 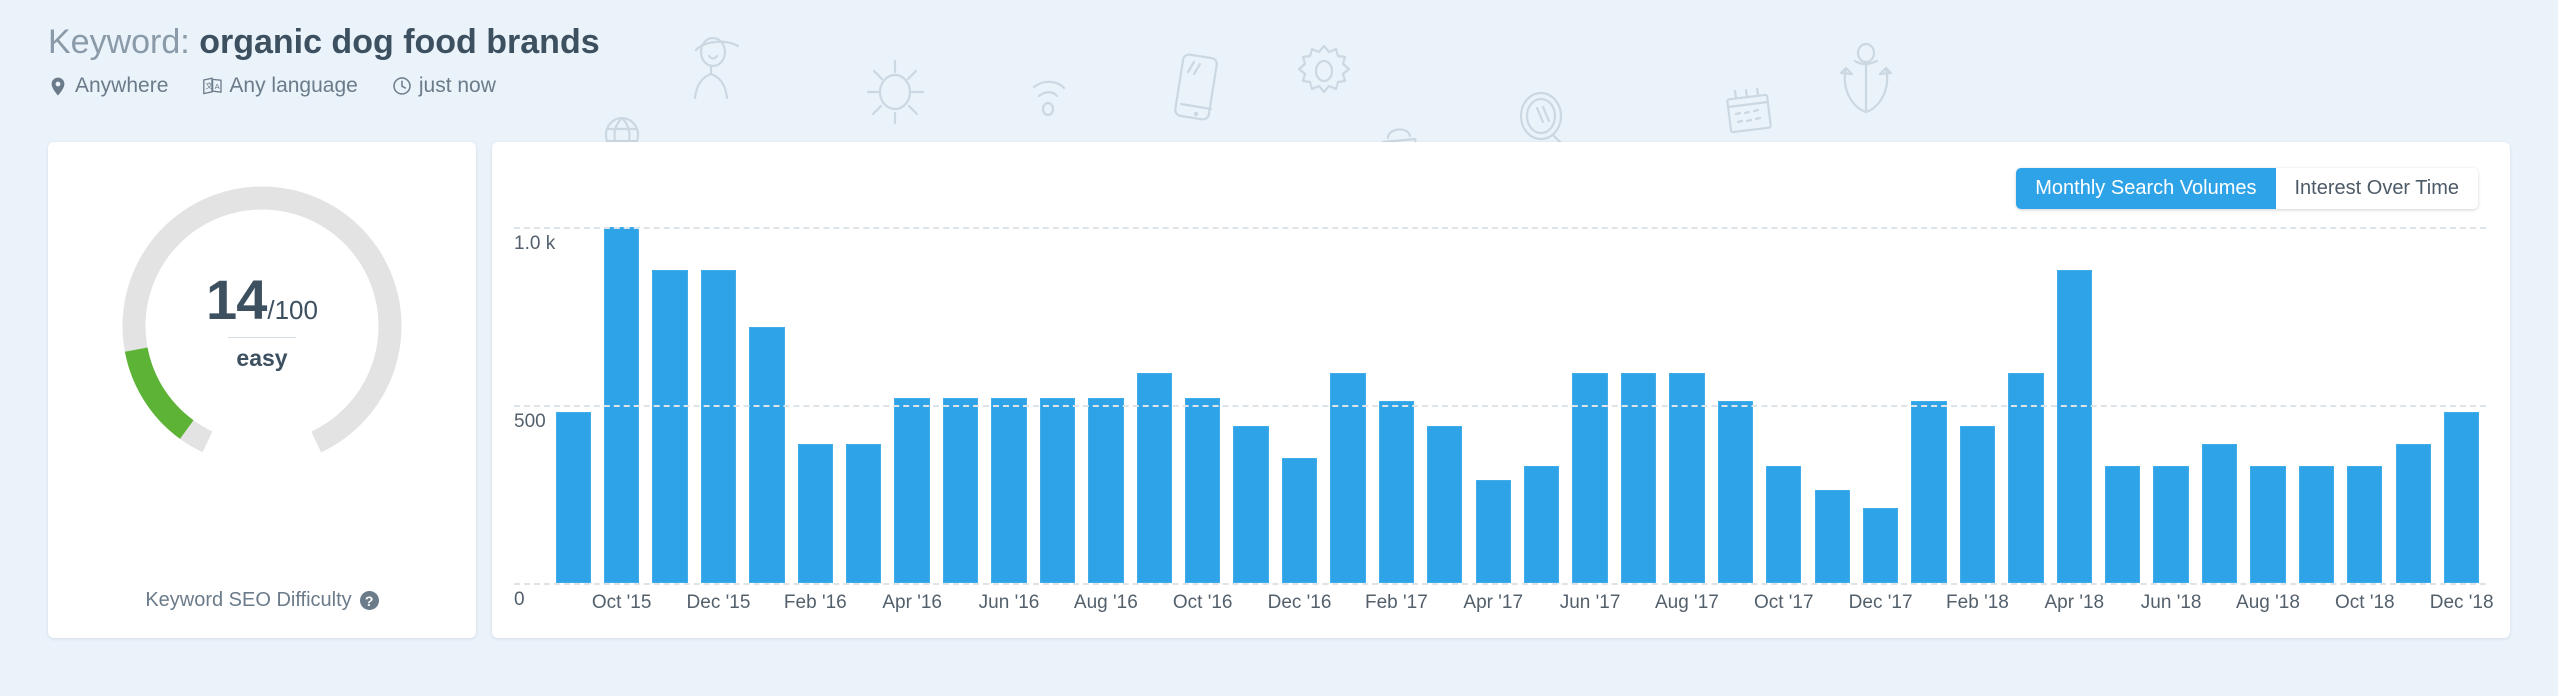 I want to click on x-tick-slot: Feb '16, so click(x=815, y=606).